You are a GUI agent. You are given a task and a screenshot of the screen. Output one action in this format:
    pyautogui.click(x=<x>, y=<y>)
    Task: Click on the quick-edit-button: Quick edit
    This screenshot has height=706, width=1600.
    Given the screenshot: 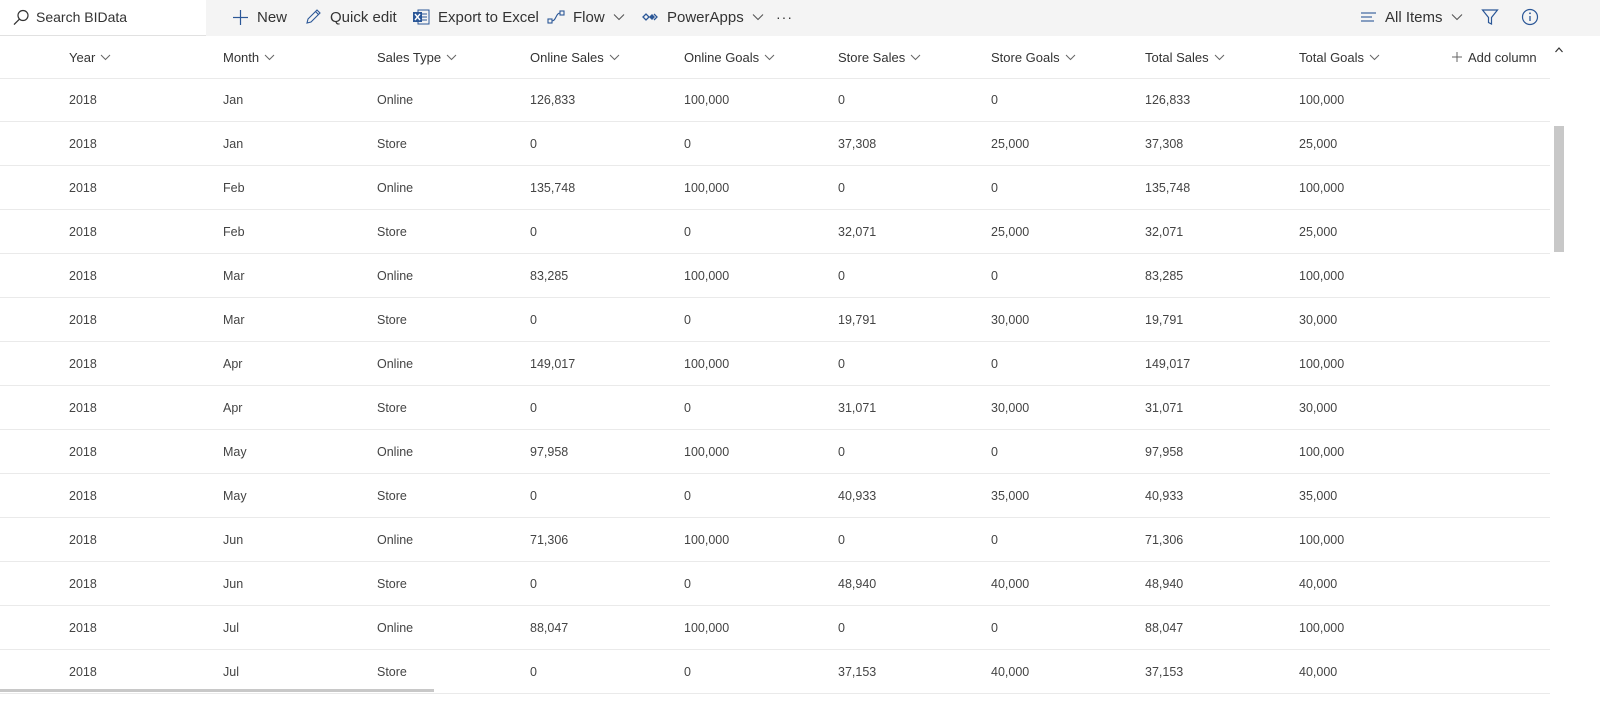 What is the action you would take?
    pyautogui.click(x=350, y=17)
    